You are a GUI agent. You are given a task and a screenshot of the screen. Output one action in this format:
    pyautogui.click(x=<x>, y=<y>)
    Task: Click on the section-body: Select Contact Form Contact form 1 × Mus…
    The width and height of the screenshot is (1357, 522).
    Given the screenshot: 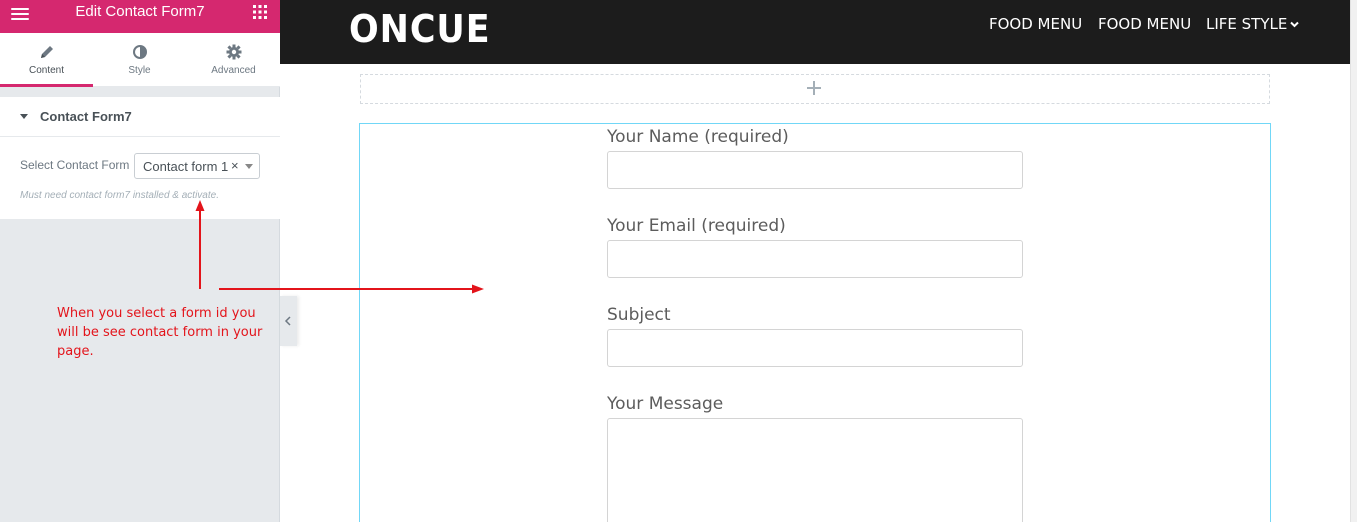 What is the action you would take?
    pyautogui.click(x=140, y=178)
    